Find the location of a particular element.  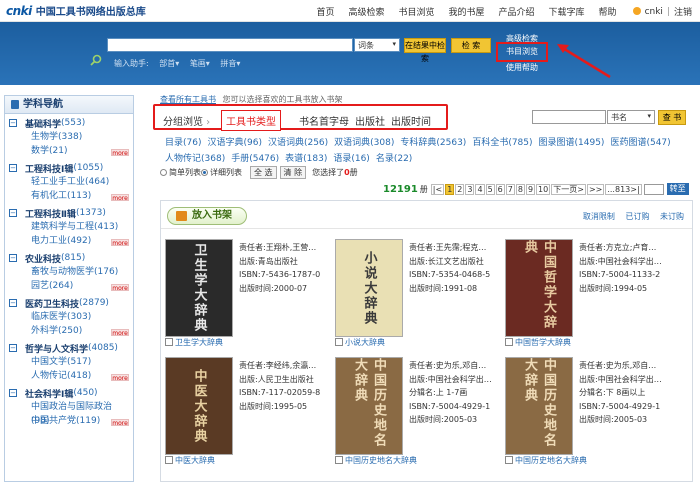

next-block-button: >> is located at coordinates (595, 189).